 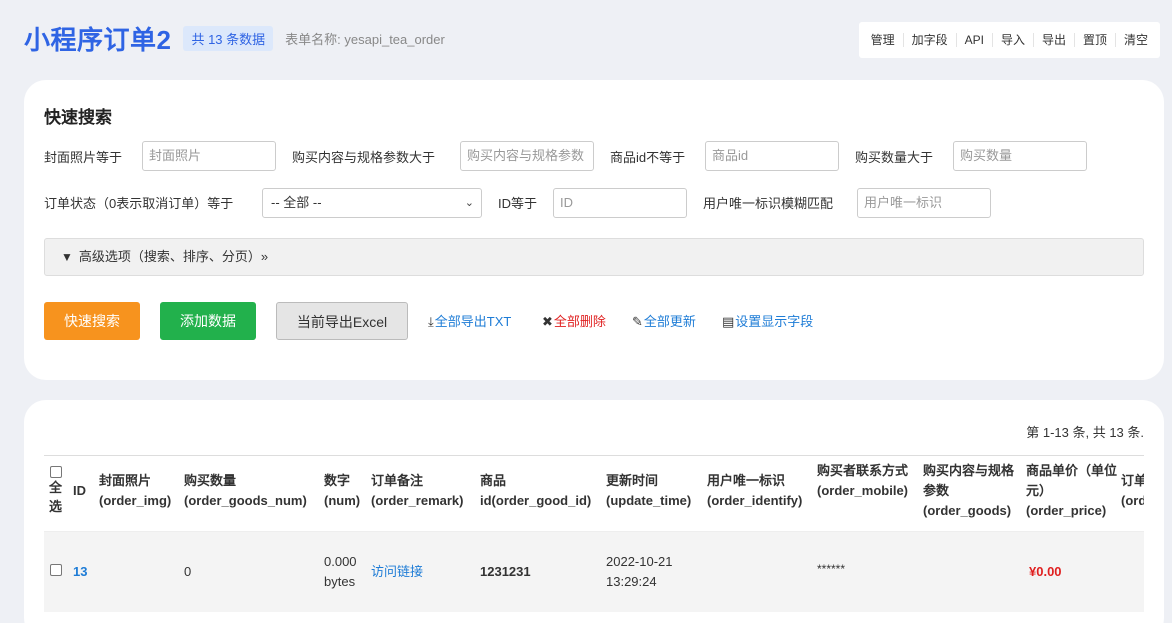 What do you see at coordinates (865, 481) in the screenshot?
I see `col-order-mobile: 购买者联系方式 (order_mobile)` at bounding box center [865, 481].